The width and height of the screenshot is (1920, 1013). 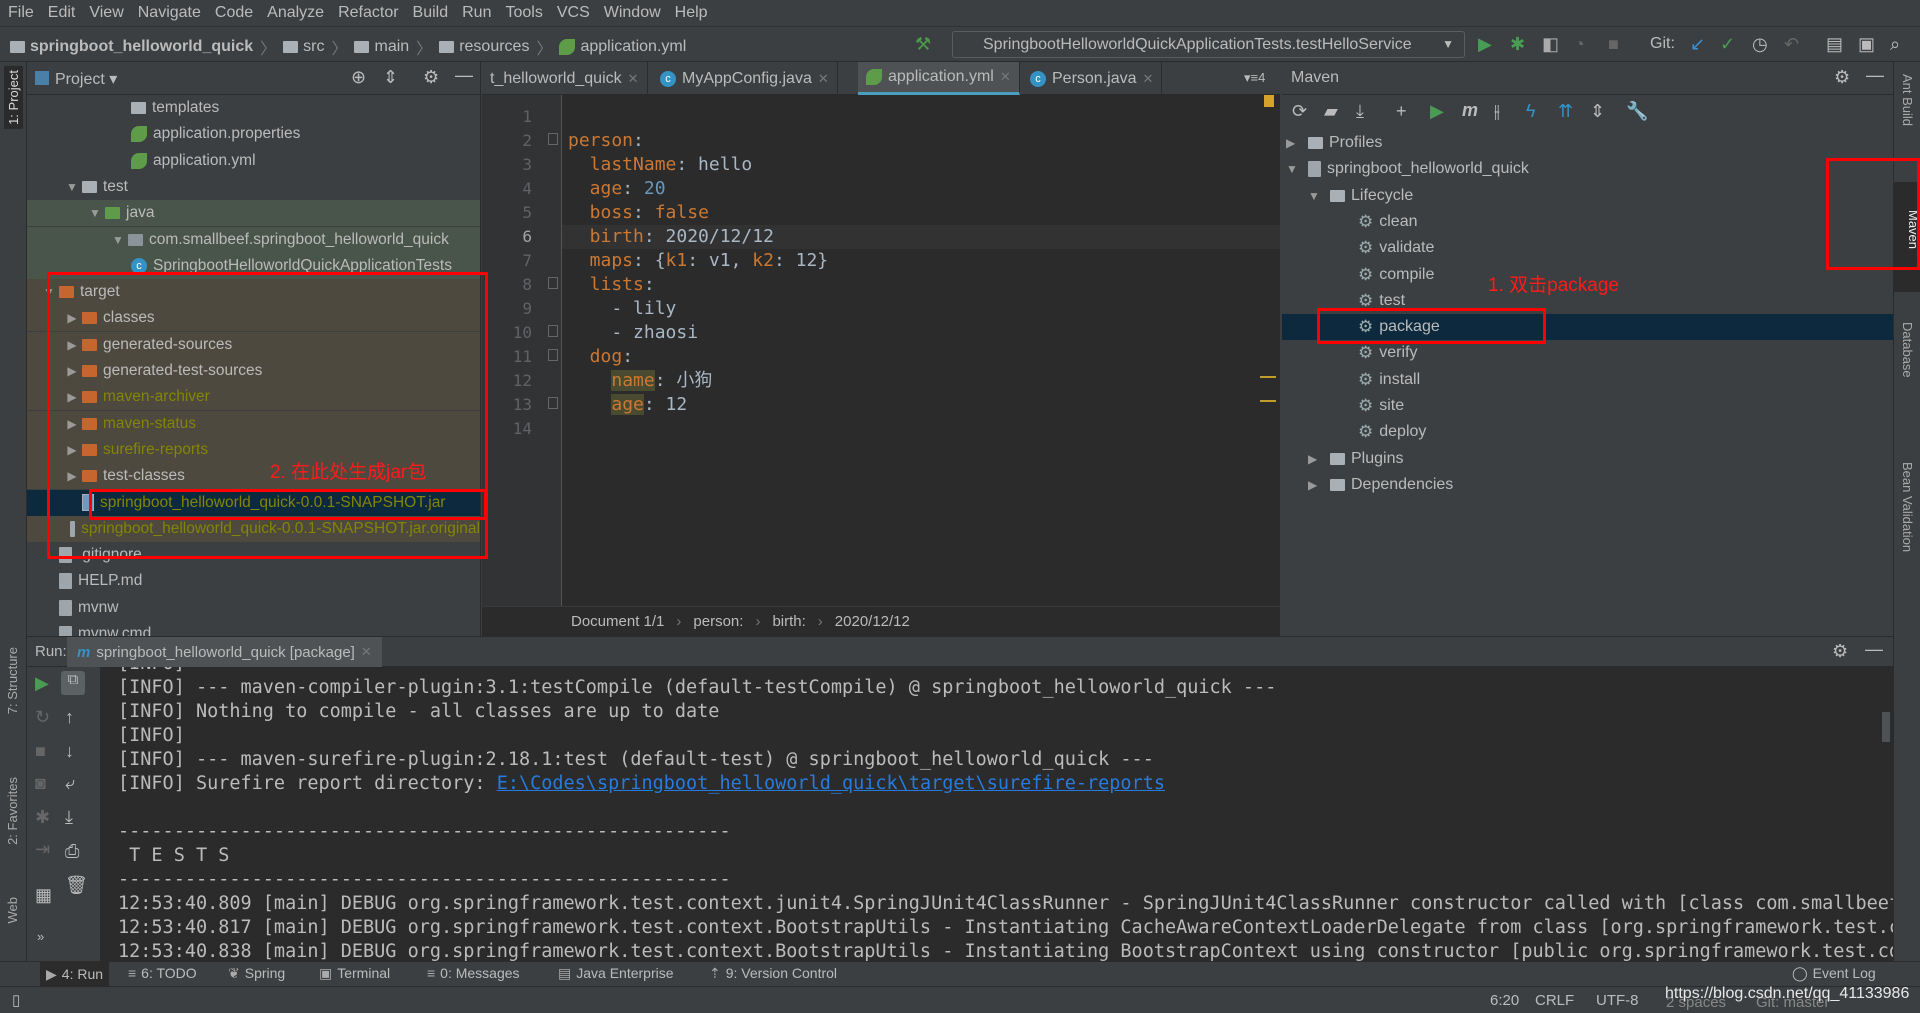 I want to click on tree-item: ▼ test, so click(x=253, y=187).